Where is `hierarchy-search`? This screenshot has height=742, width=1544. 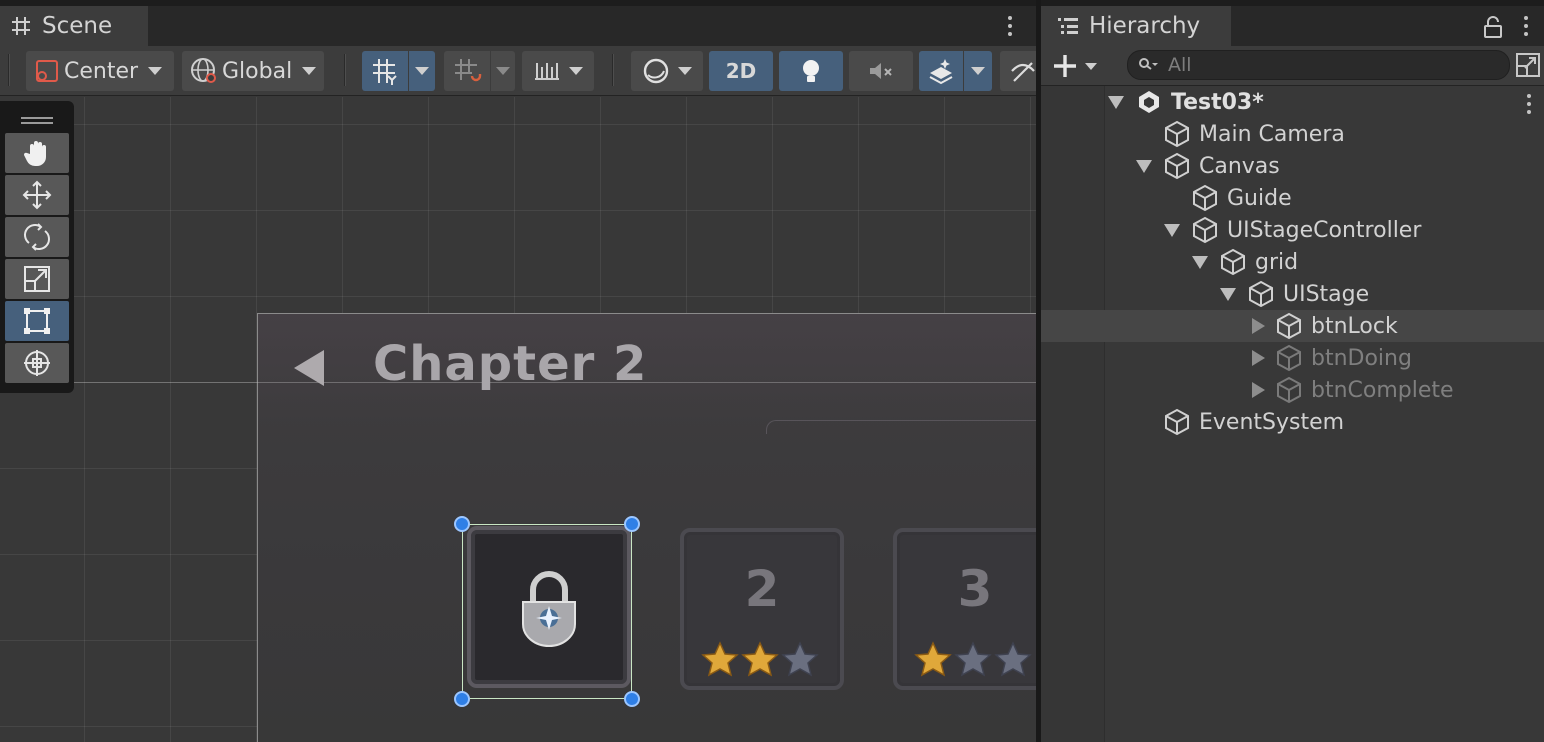
hierarchy-search is located at coordinates (1318, 65).